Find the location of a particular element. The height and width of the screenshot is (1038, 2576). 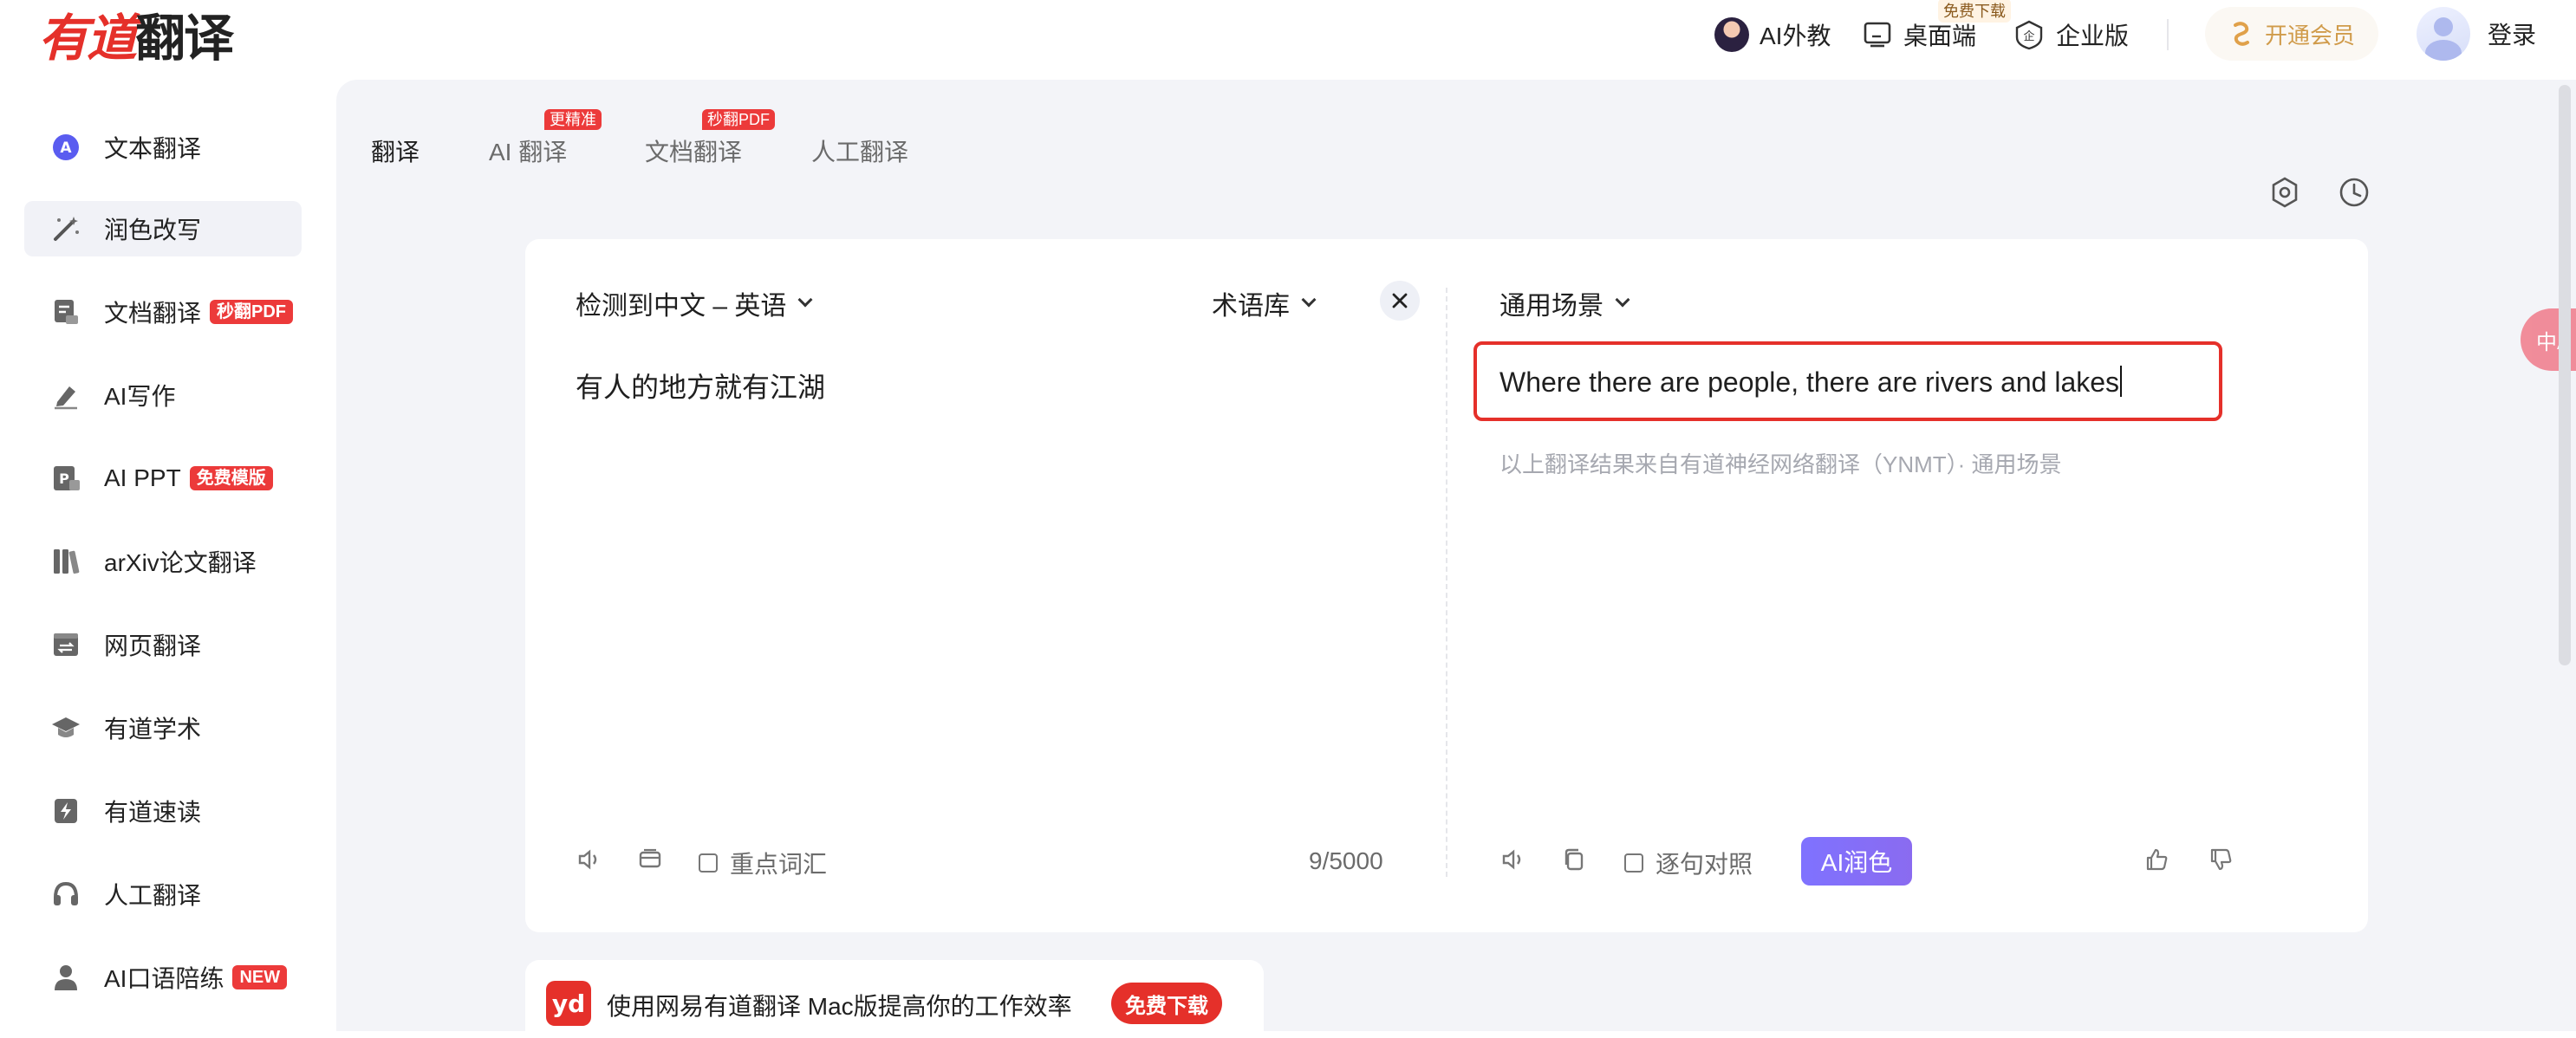

svg-text: P is located at coordinates (64, 479).